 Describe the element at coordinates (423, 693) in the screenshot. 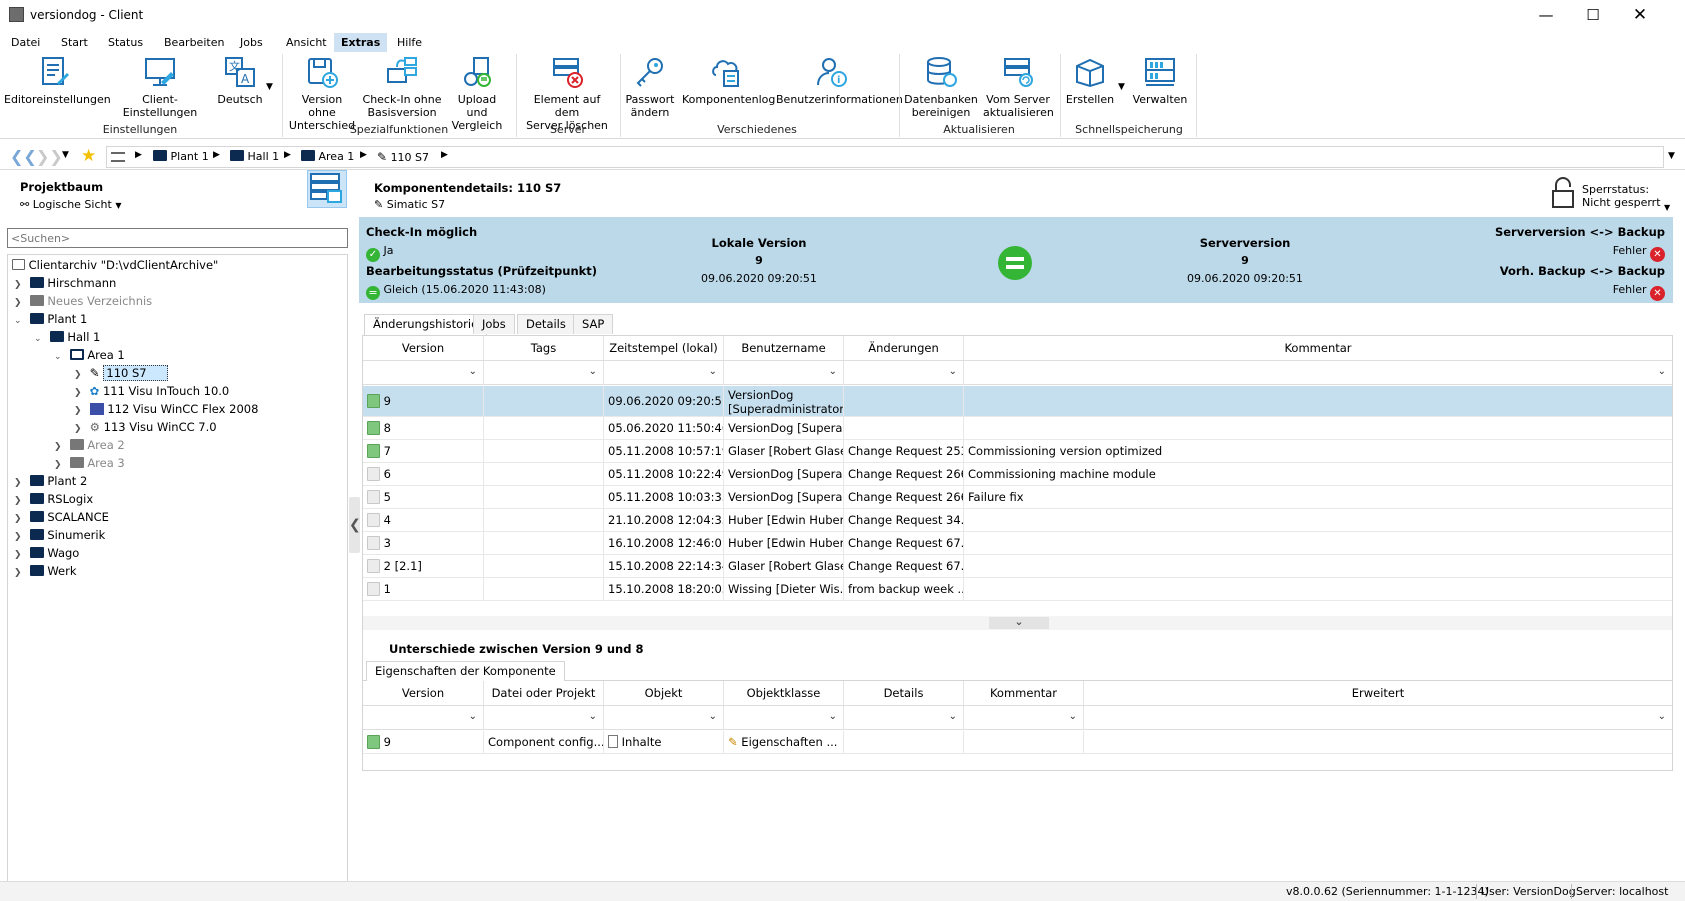

I see `diff-col-version: Version` at that location.